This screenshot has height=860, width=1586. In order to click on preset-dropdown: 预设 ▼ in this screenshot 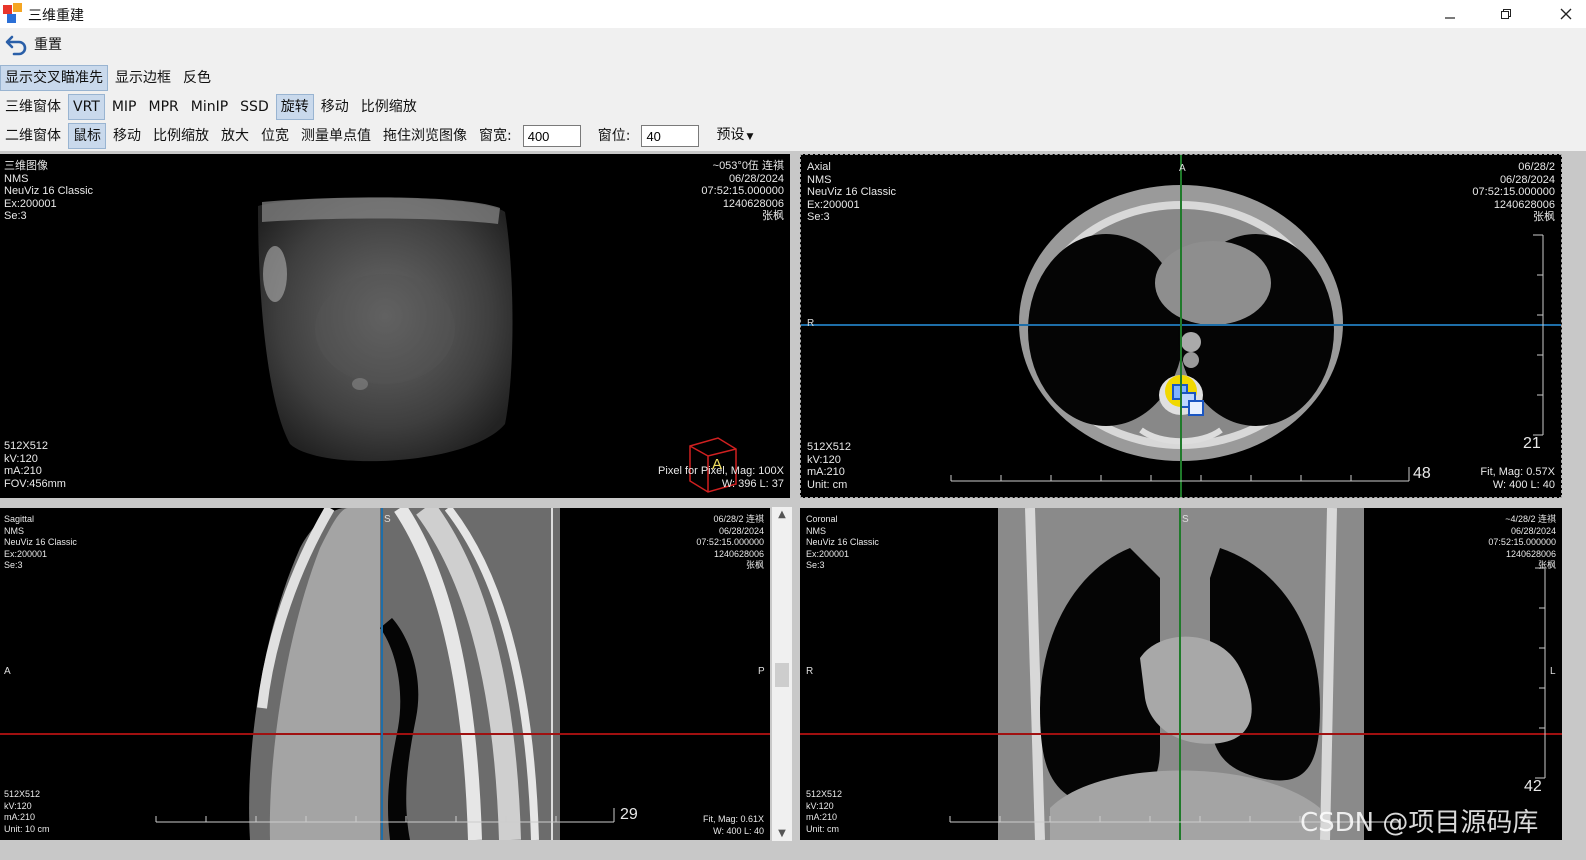, I will do `click(734, 136)`.